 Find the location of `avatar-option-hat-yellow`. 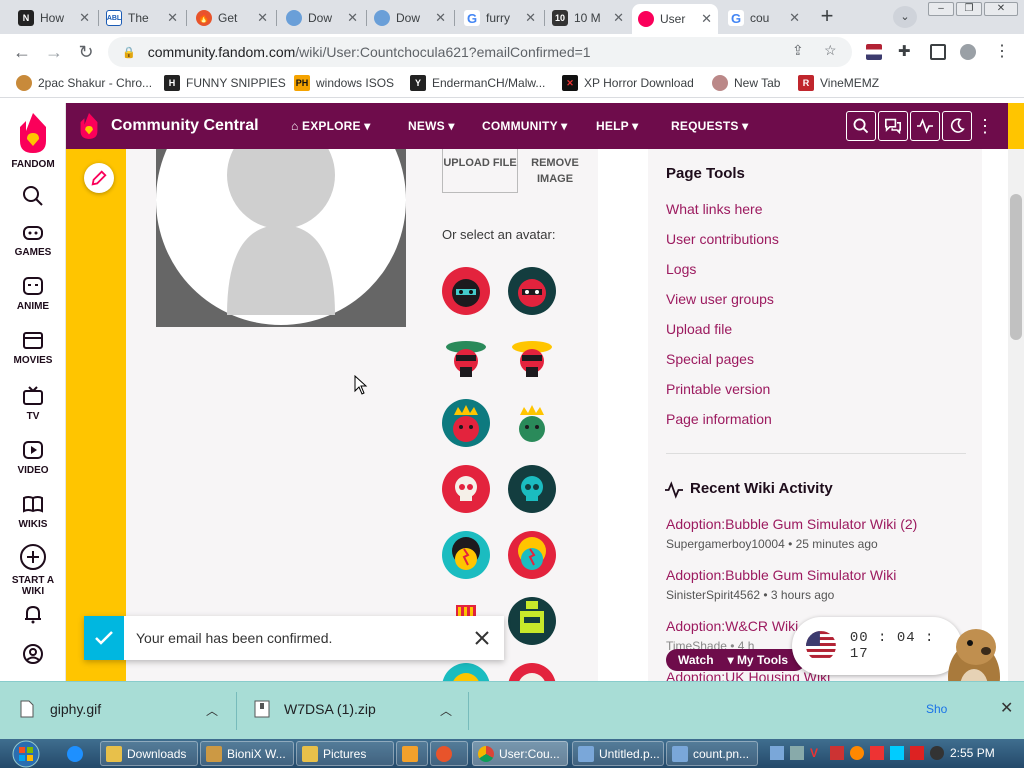

avatar-option-hat-yellow is located at coordinates (532, 357).